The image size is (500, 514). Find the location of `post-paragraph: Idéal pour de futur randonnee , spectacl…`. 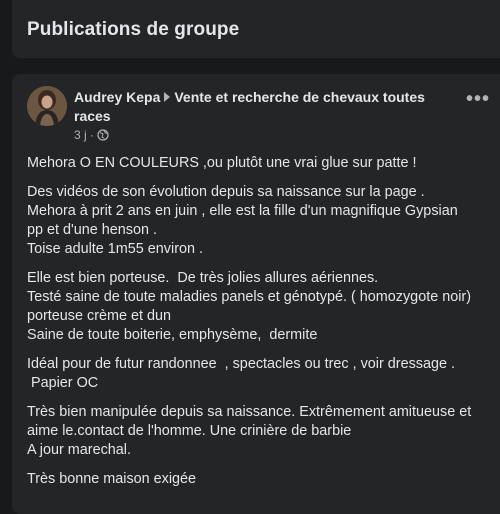

post-paragraph: Idéal pour de futur randonnee , spectacl… is located at coordinates (262, 374).